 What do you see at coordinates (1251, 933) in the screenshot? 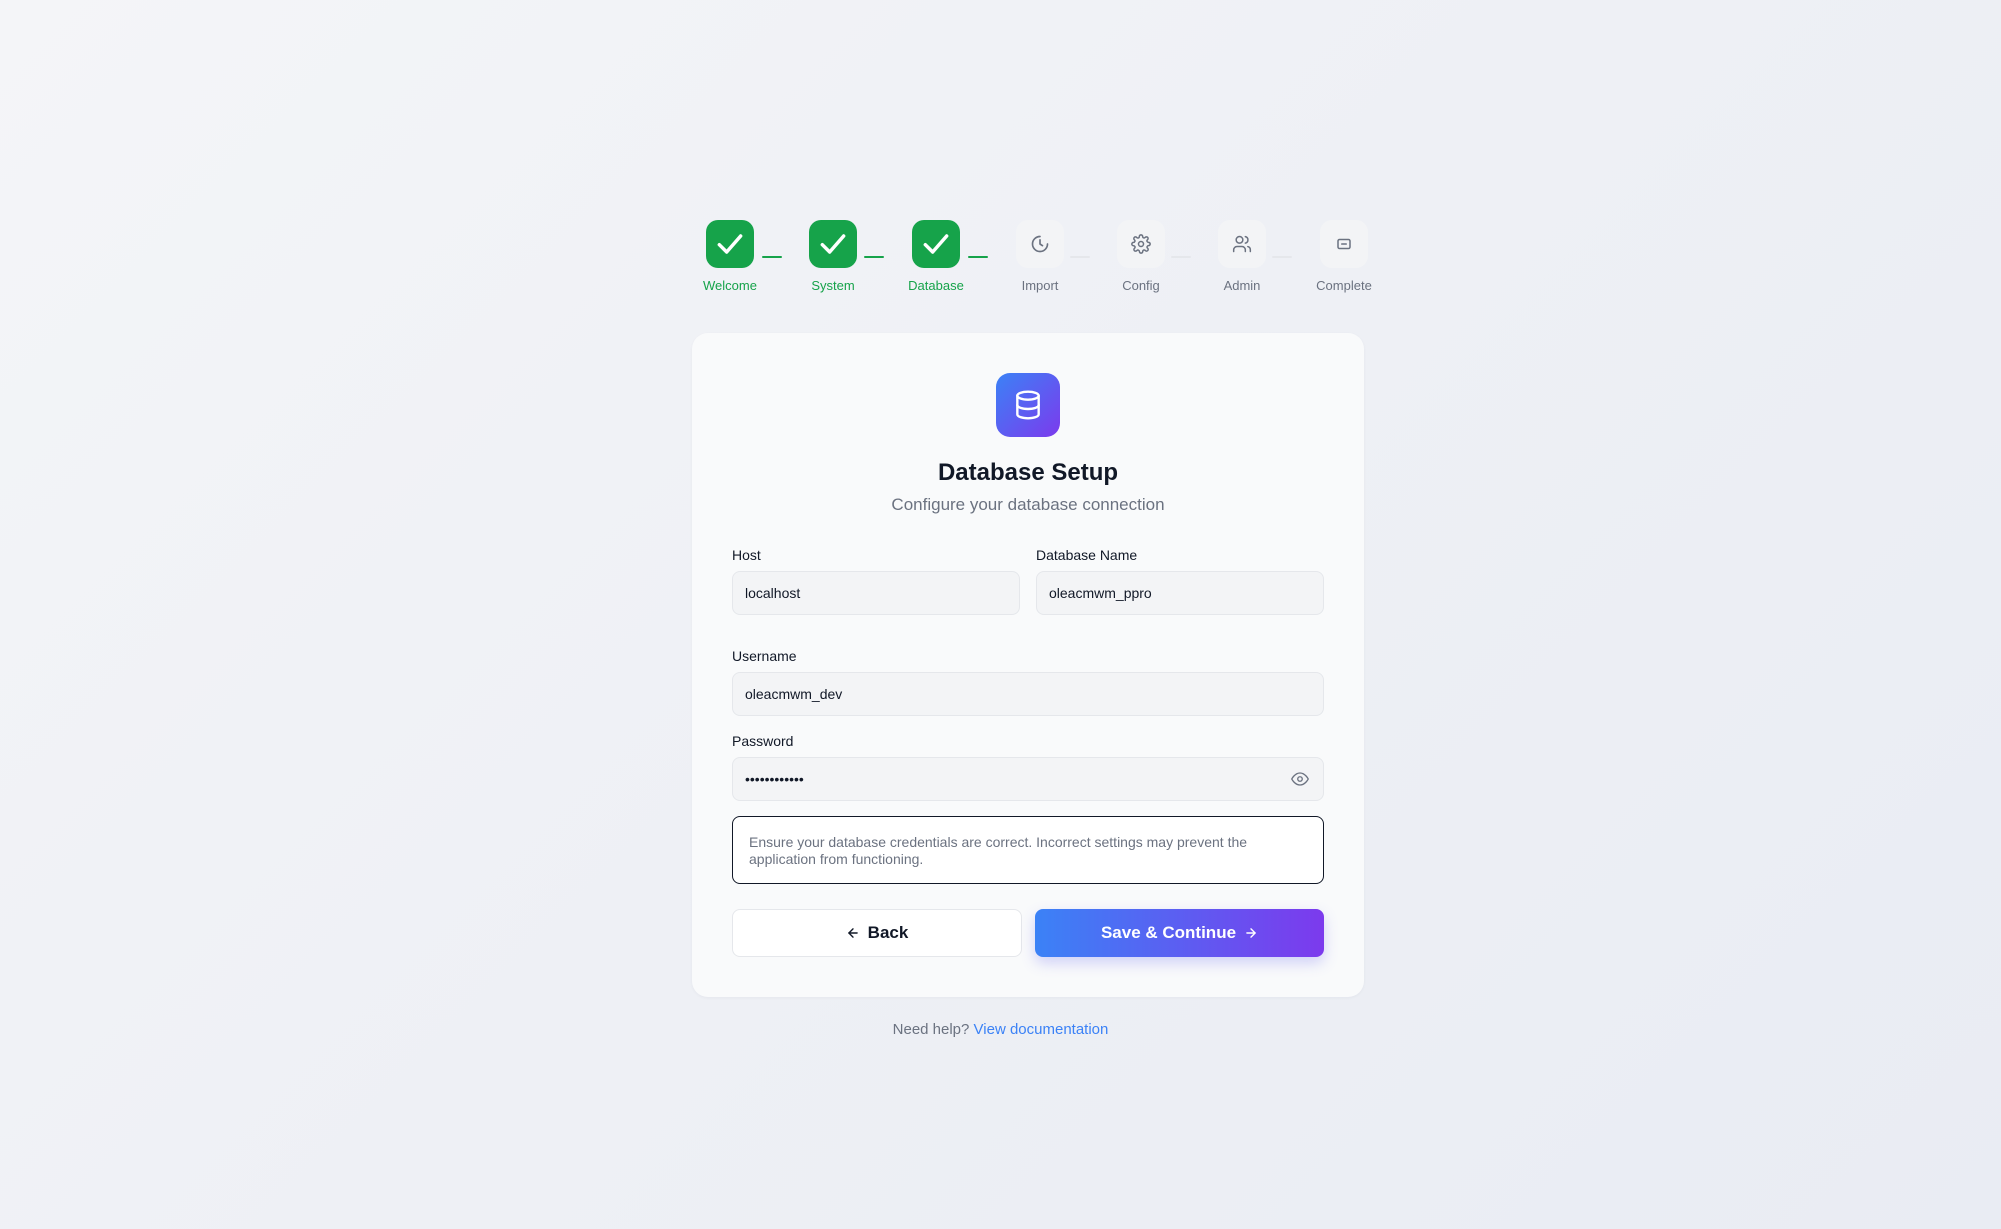
I see `arrow-right-icon` at bounding box center [1251, 933].